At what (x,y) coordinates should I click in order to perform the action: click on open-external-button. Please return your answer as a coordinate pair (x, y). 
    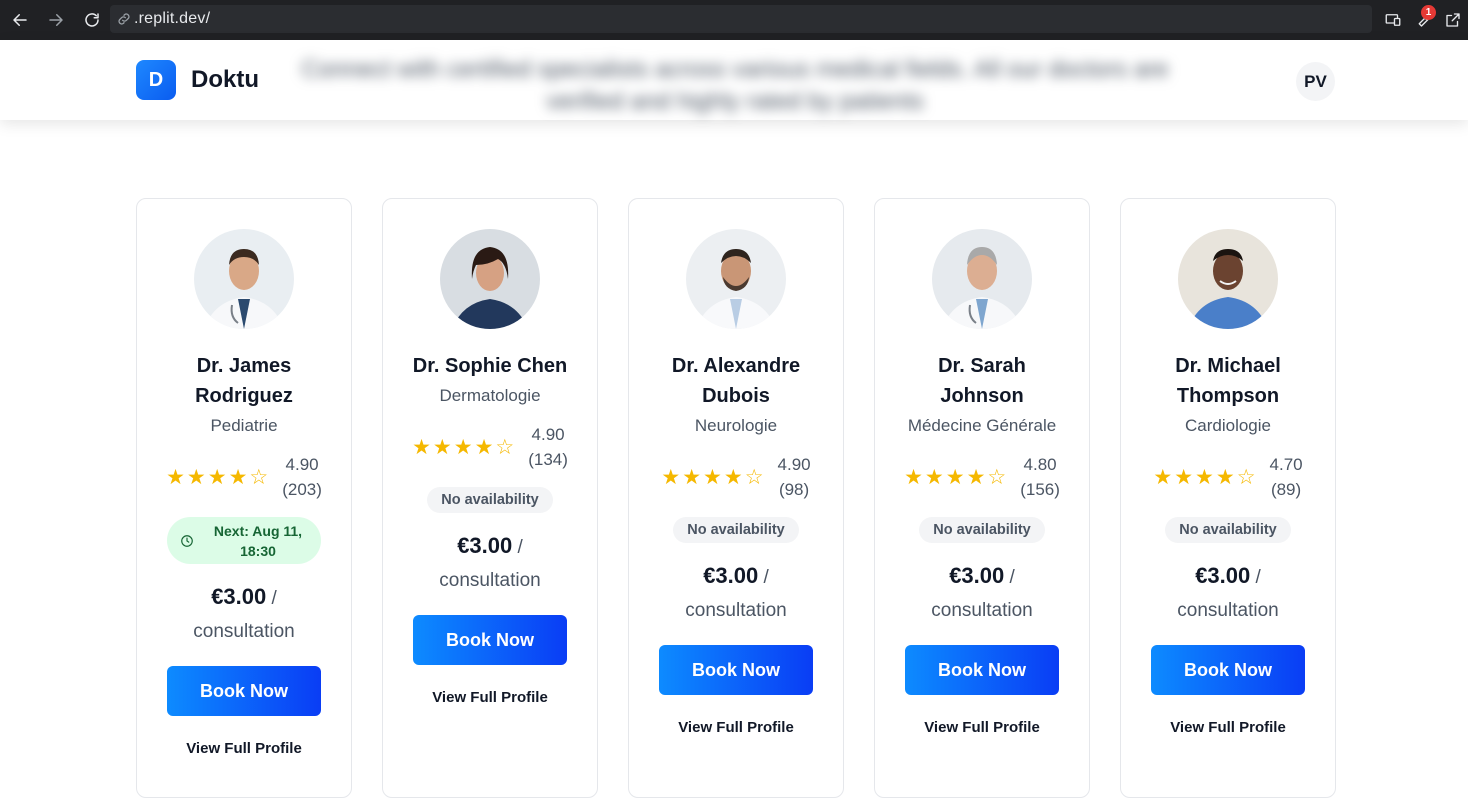
    Looking at the image, I should click on (1453, 20).